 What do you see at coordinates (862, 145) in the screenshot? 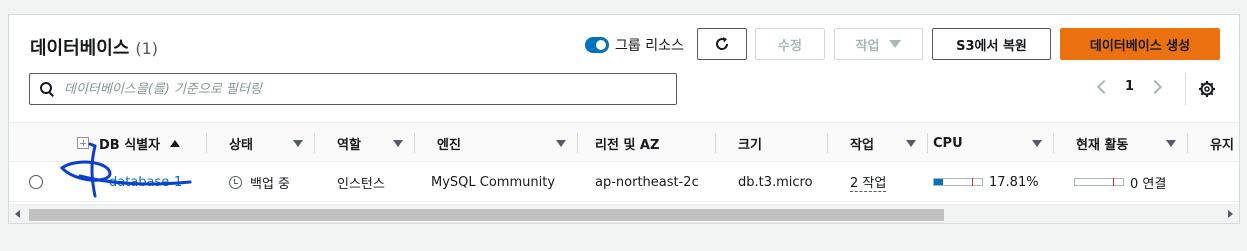
I see `col-label: 작업` at bounding box center [862, 145].